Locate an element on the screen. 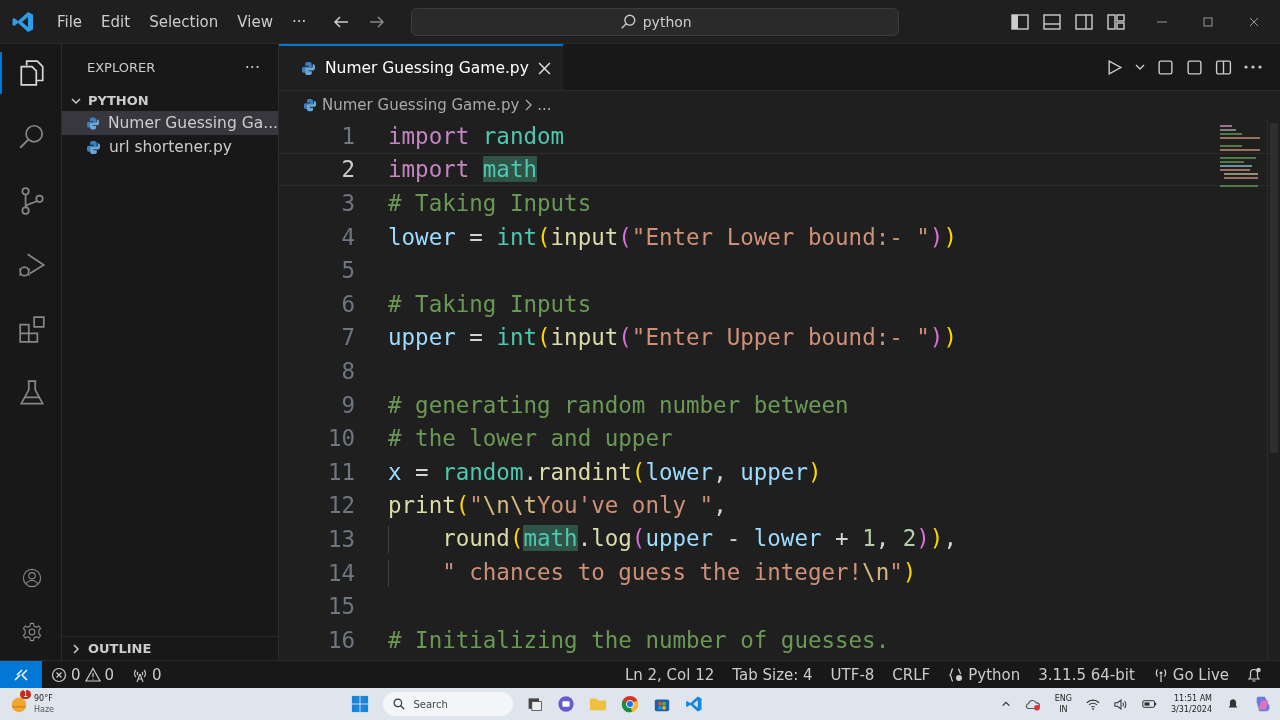  dropdown-caret-icon is located at coordinates (1140, 67).